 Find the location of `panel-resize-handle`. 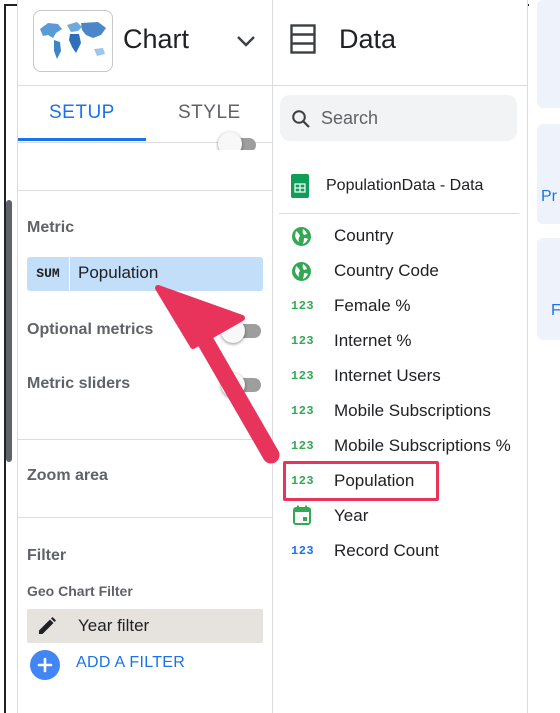

panel-resize-handle is located at coordinates (9, 331).